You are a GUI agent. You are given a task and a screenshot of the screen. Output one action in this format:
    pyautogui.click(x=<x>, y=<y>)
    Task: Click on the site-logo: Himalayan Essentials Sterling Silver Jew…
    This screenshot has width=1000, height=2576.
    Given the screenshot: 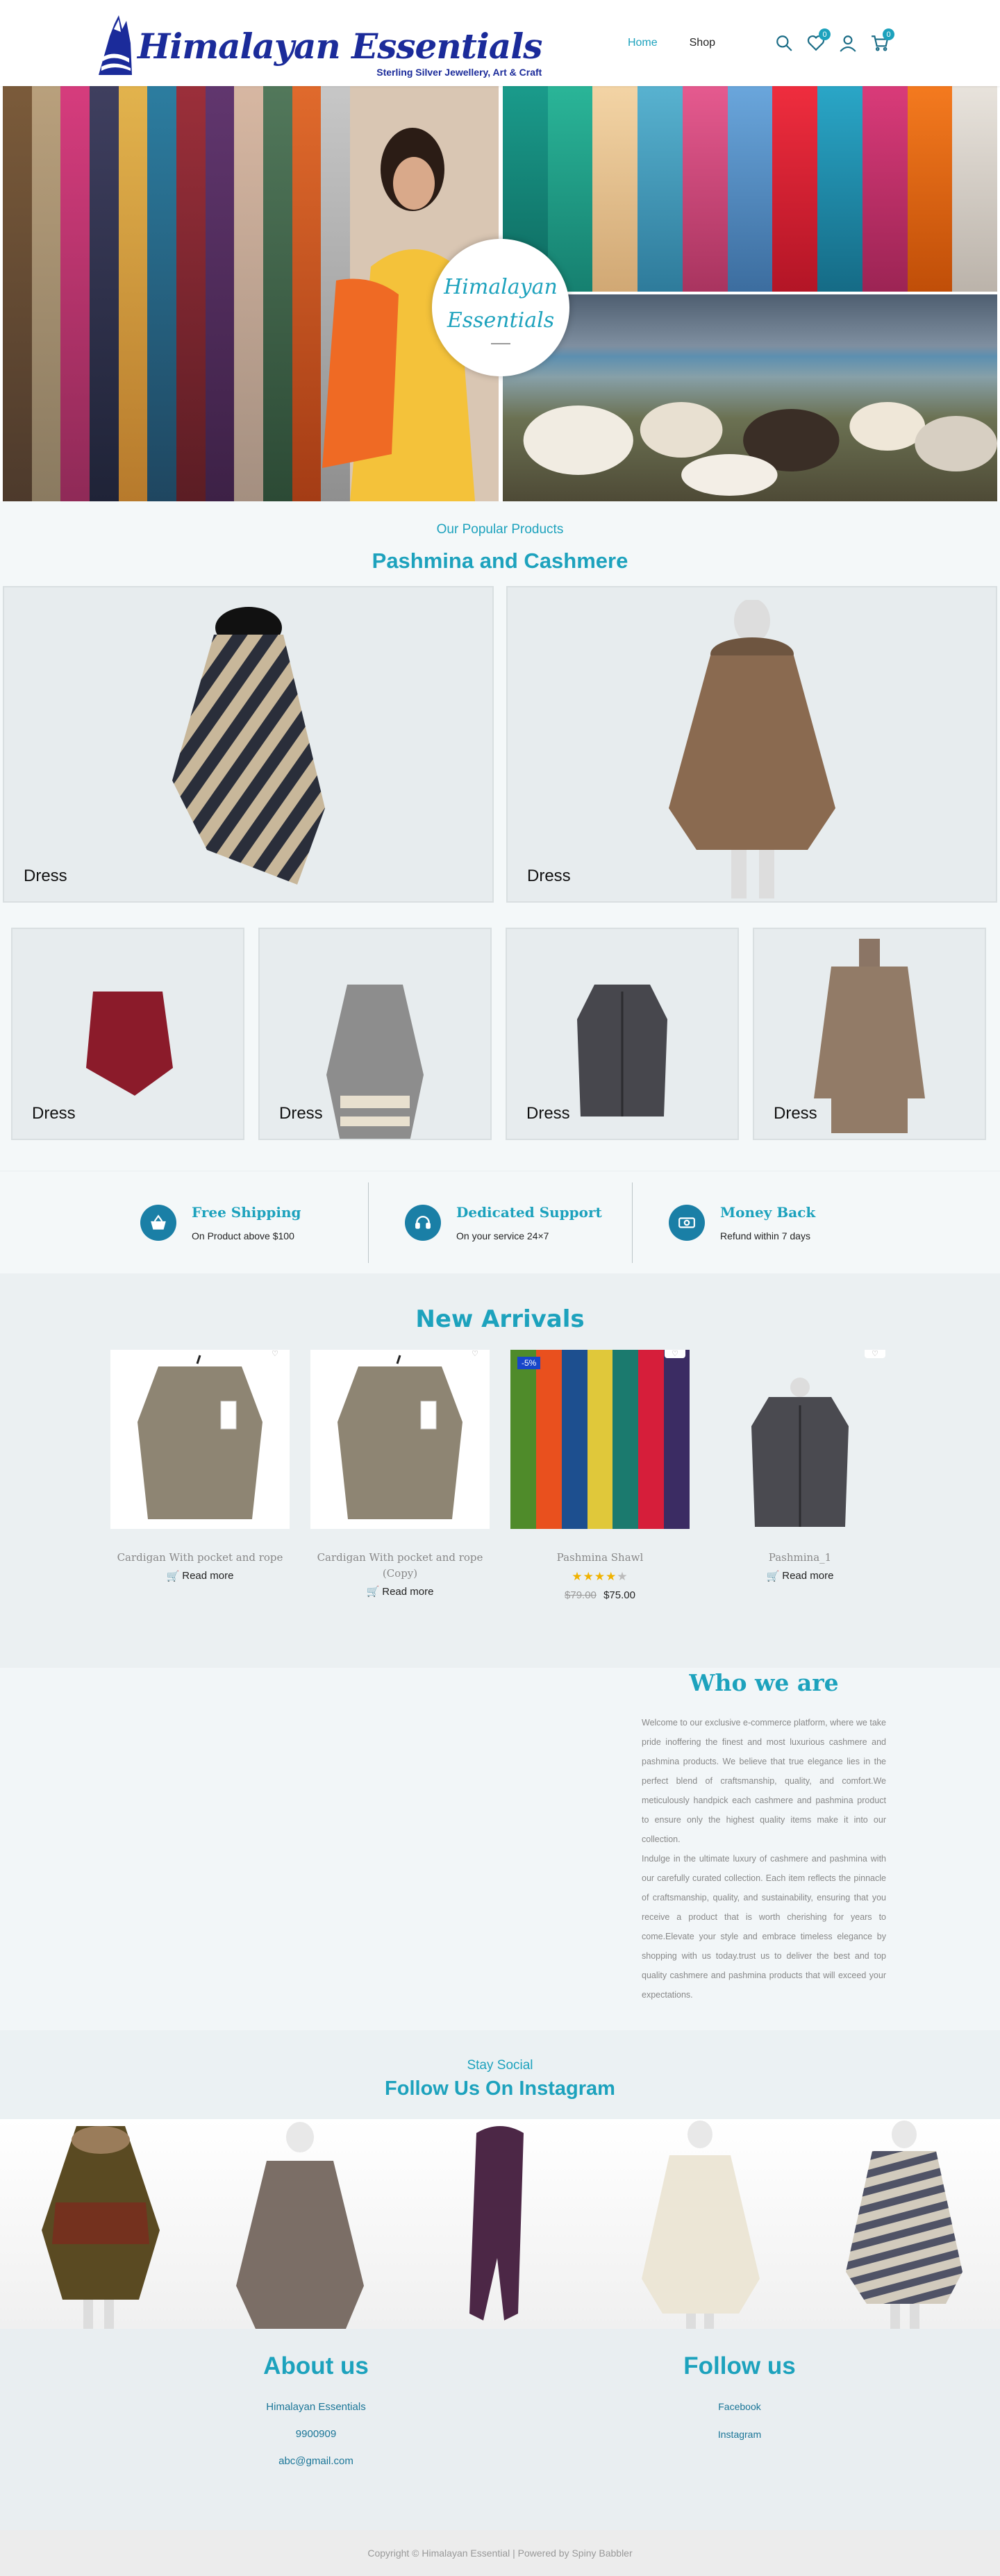 What is the action you would take?
    pyautogui.click(x=319, y=43)
    